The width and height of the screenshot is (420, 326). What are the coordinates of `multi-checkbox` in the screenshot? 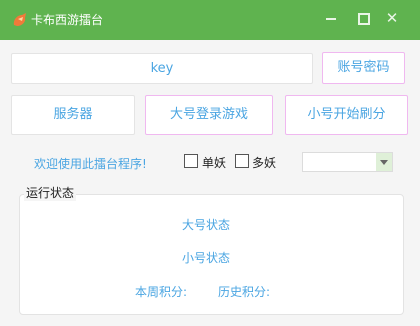 It's located at (242, 161).